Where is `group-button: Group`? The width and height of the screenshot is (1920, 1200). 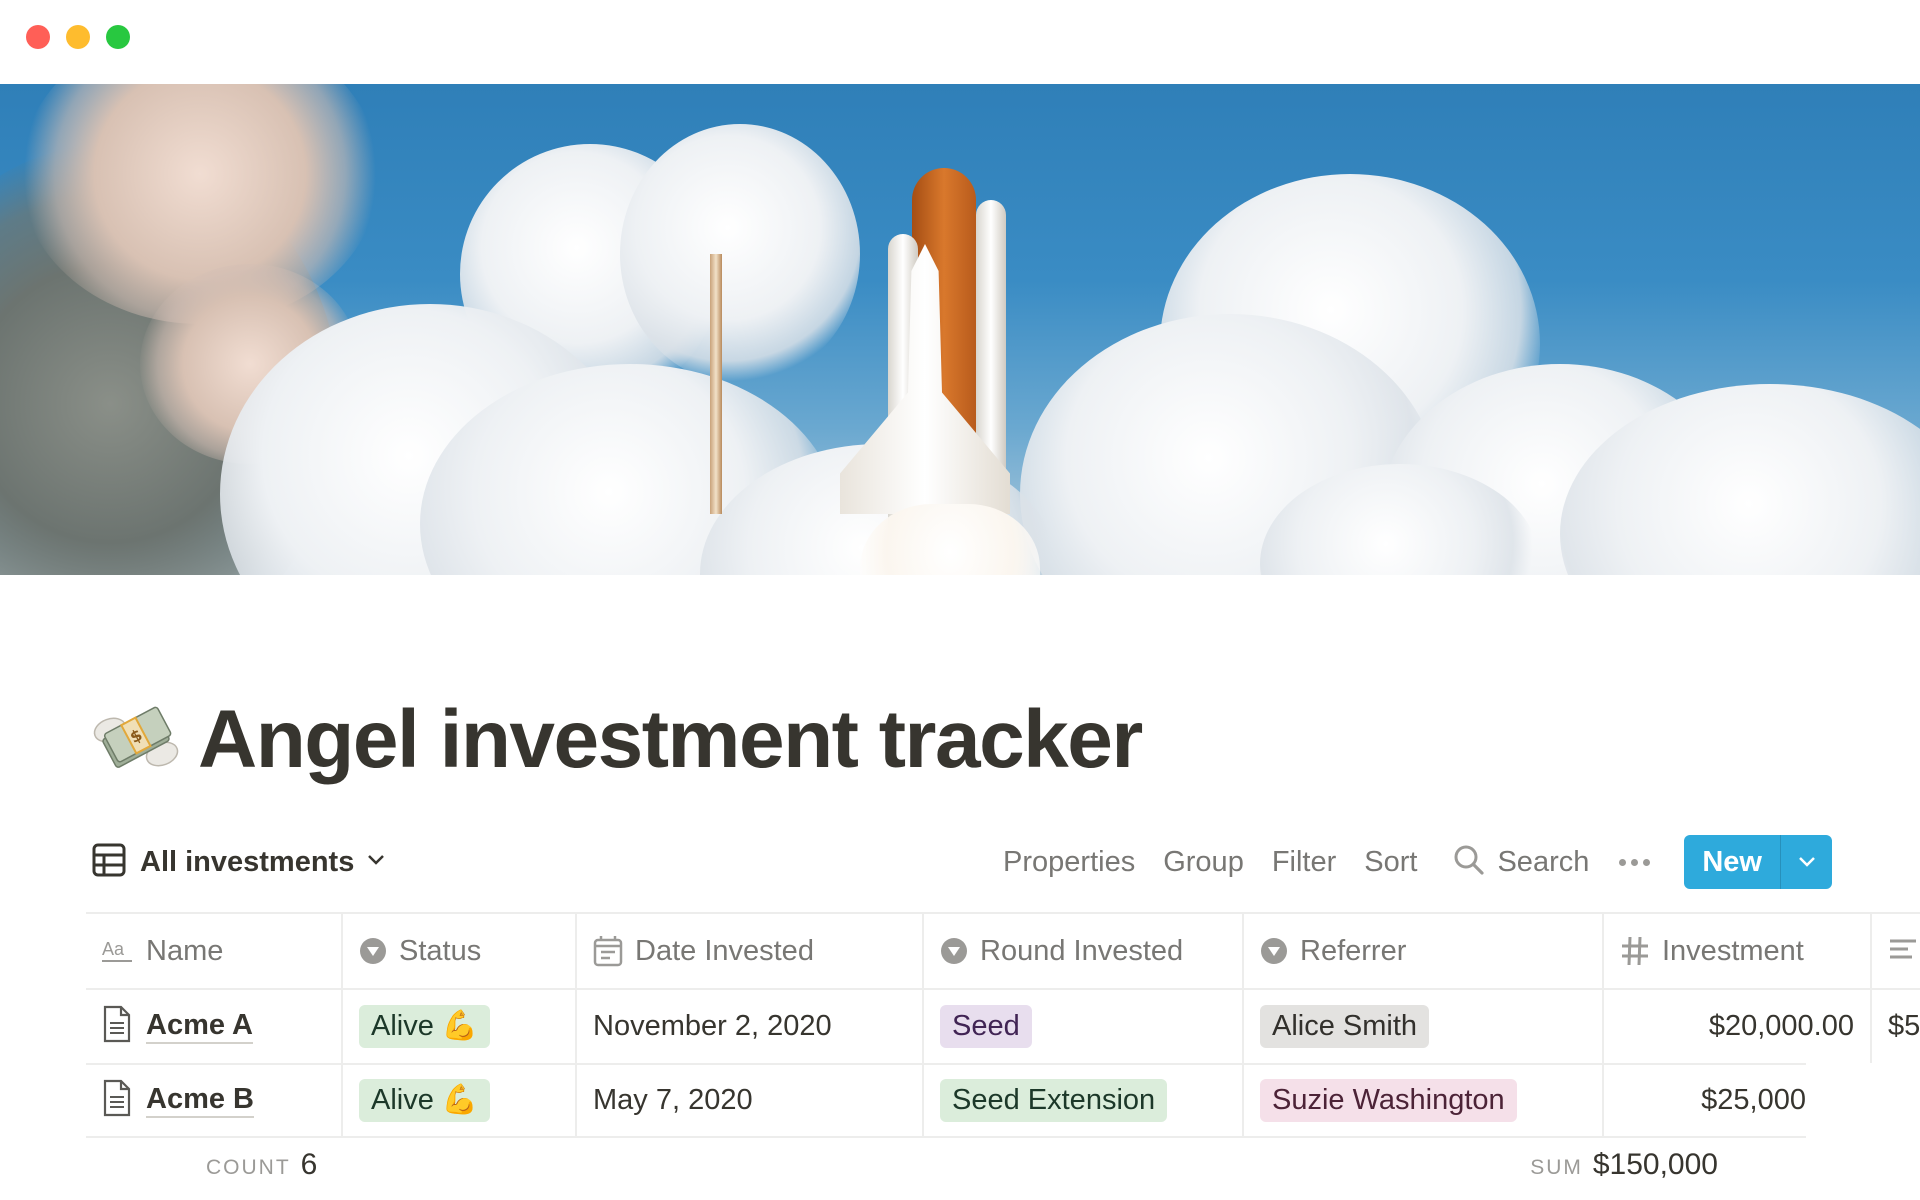 group-button: Group is located at coordinates (1203, 862).